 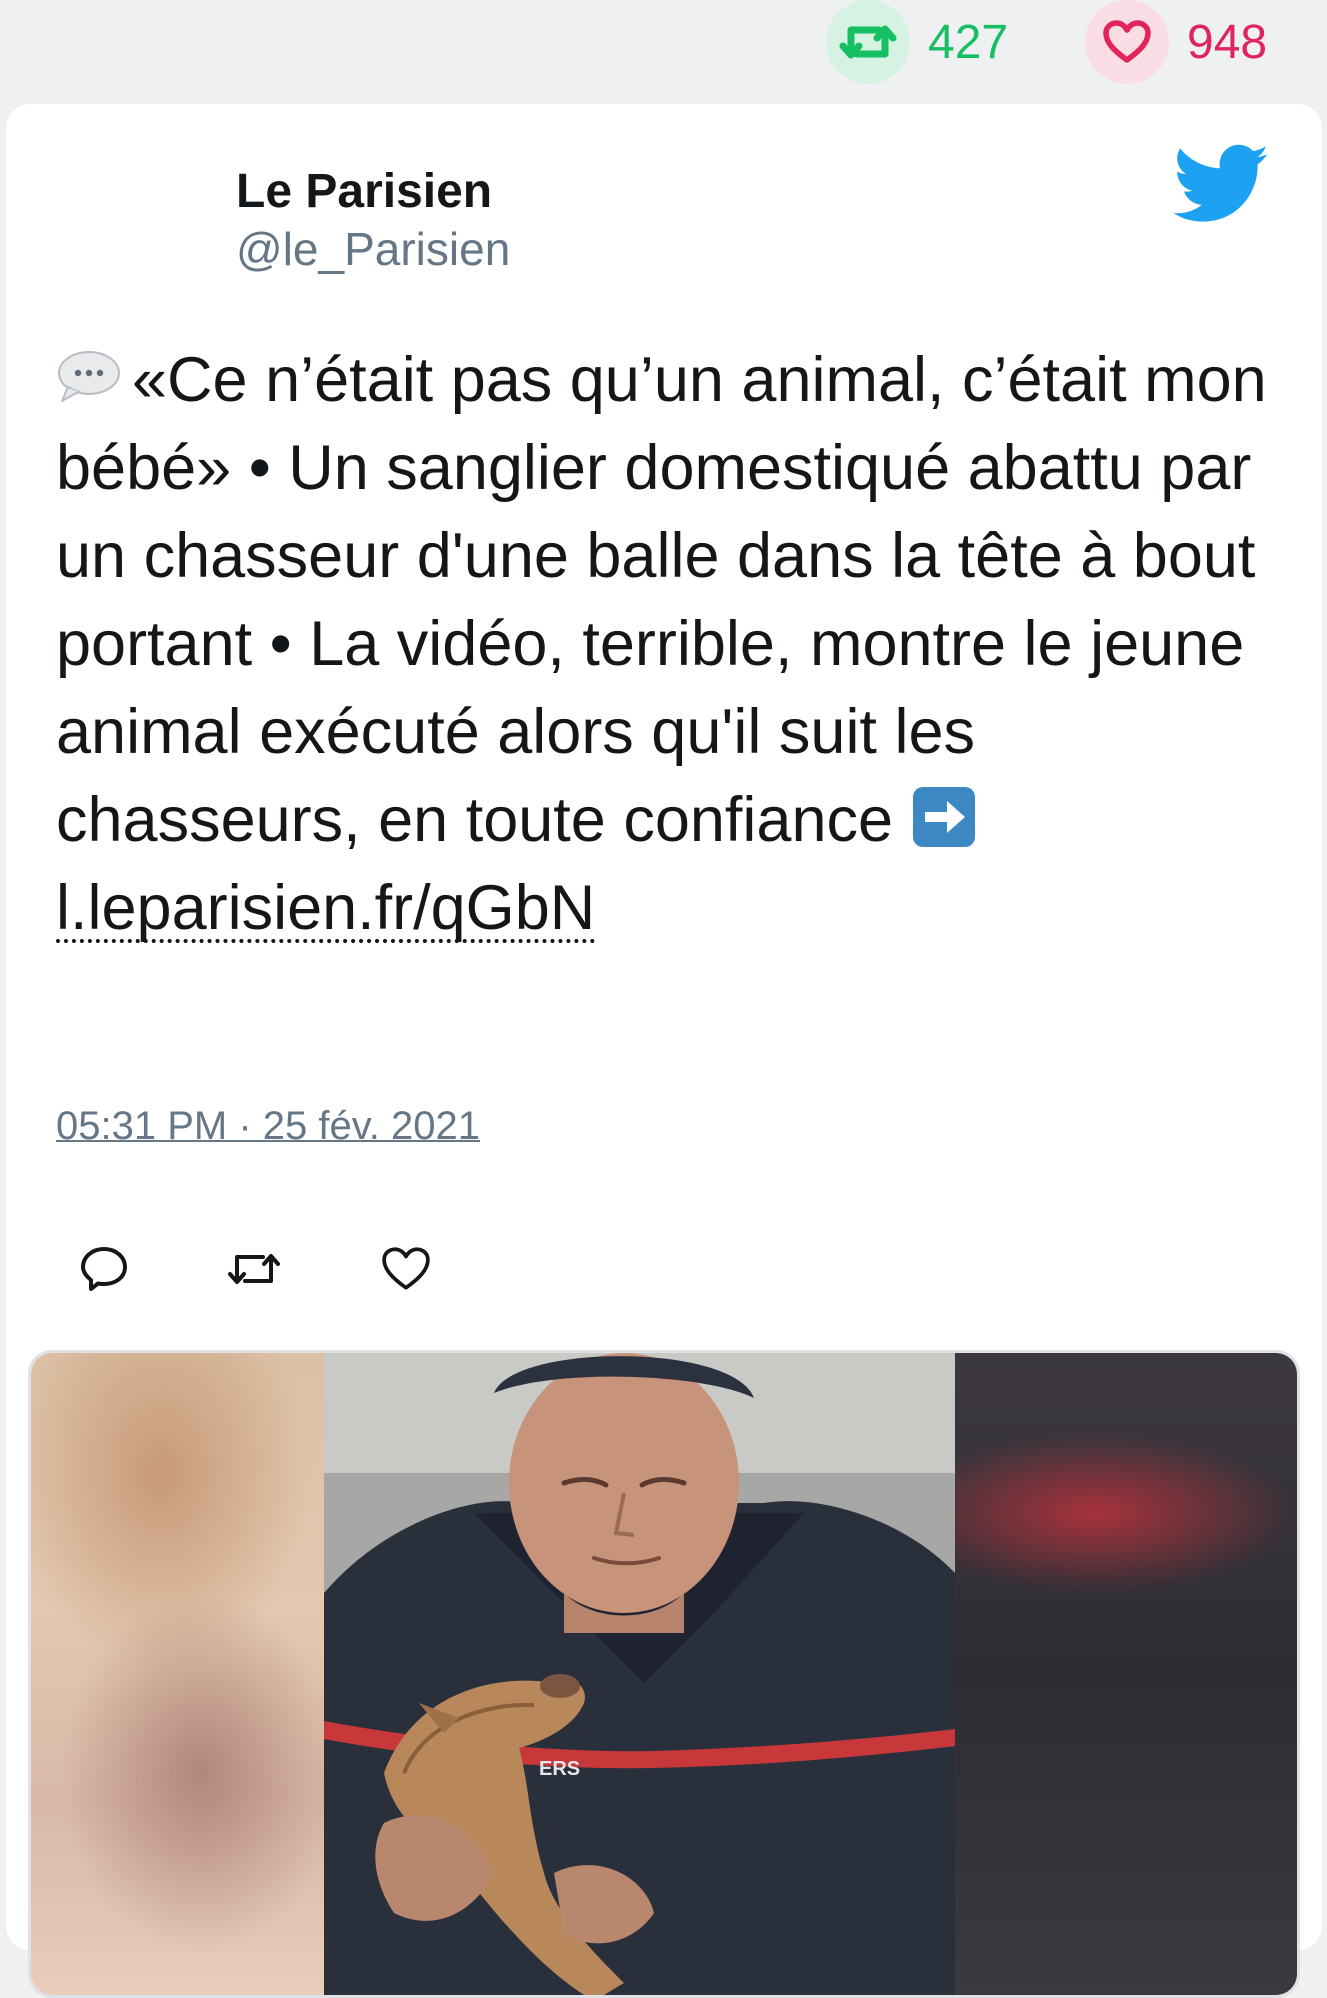 What do you see at coordinates (663, 50) in the screenshot?
I see `engagement-stats-bar: 427 948` at bounding box center [663, 50].